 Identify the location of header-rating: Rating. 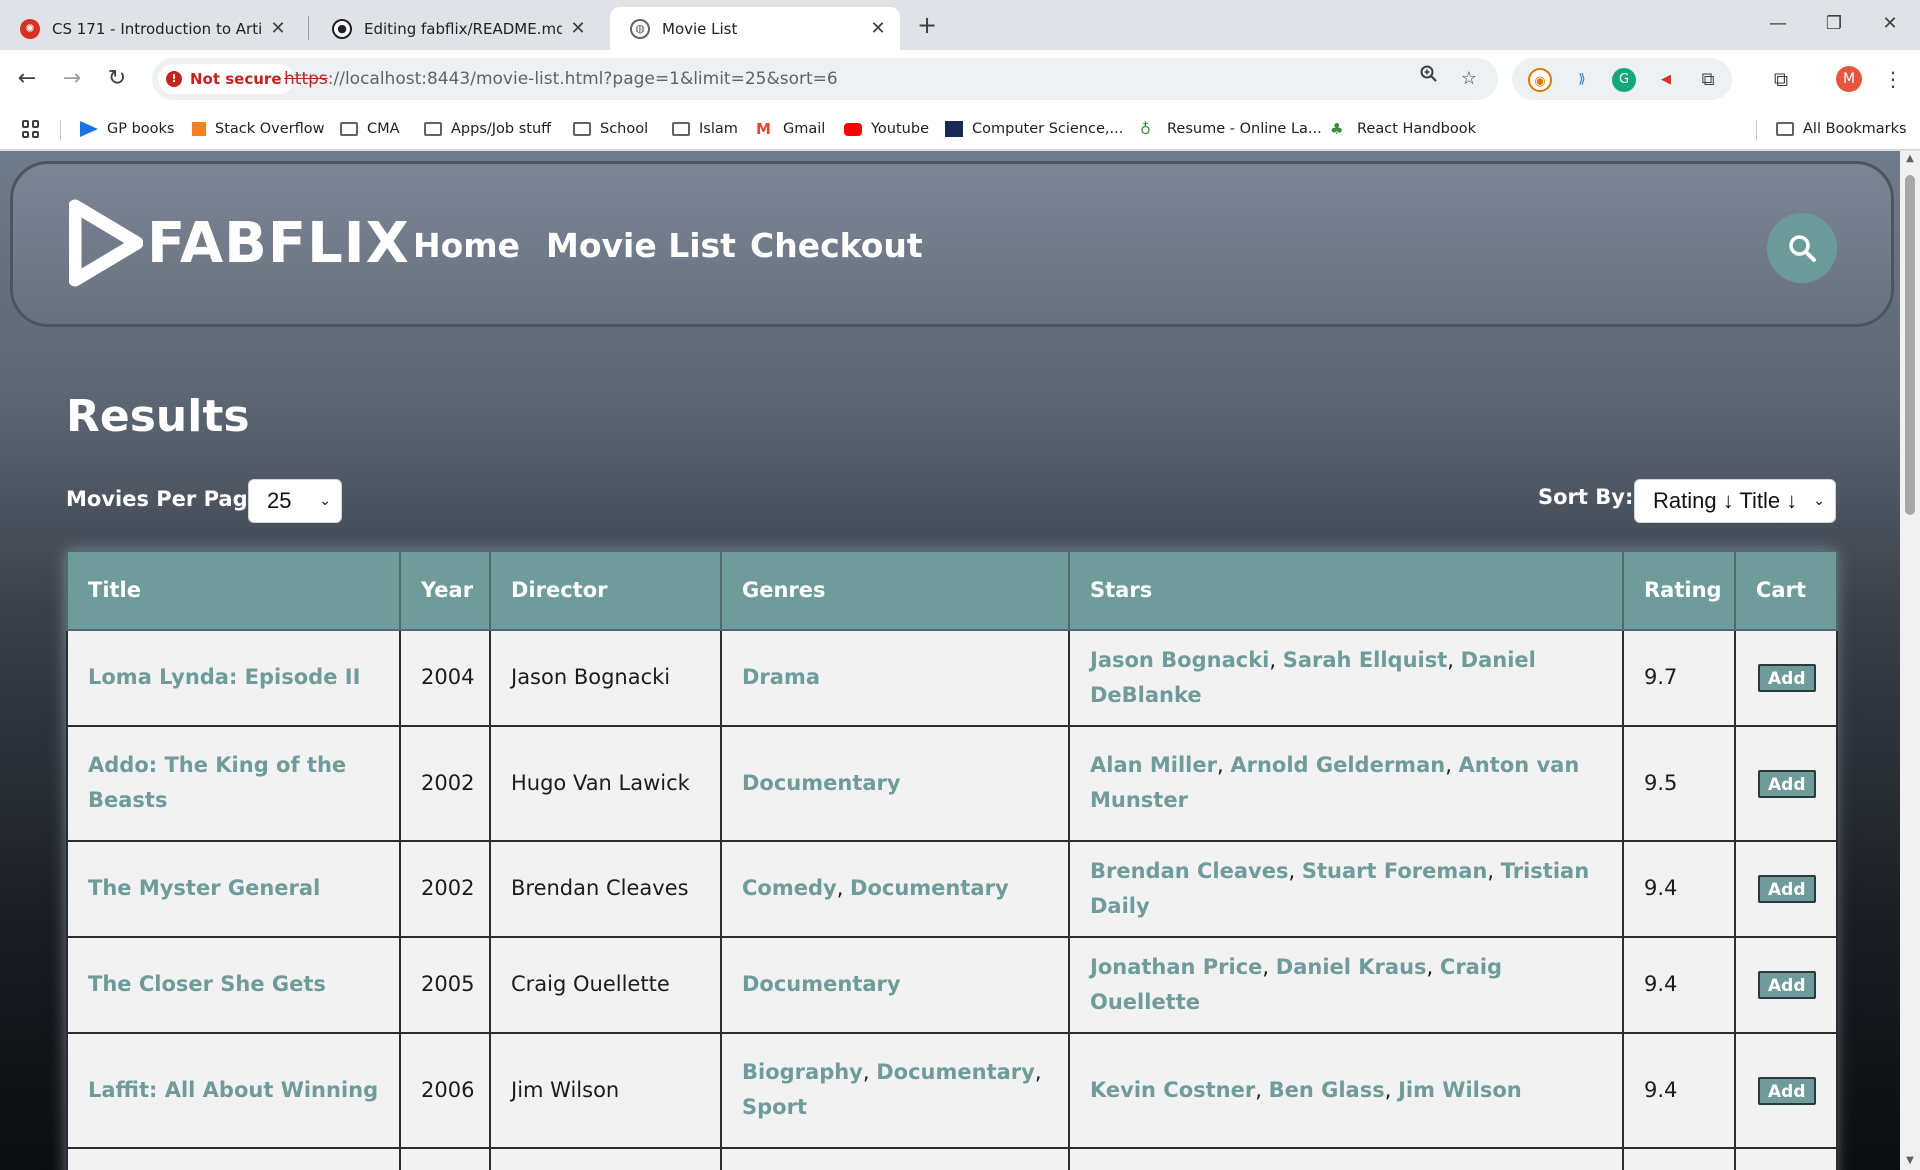
(1679, 591).